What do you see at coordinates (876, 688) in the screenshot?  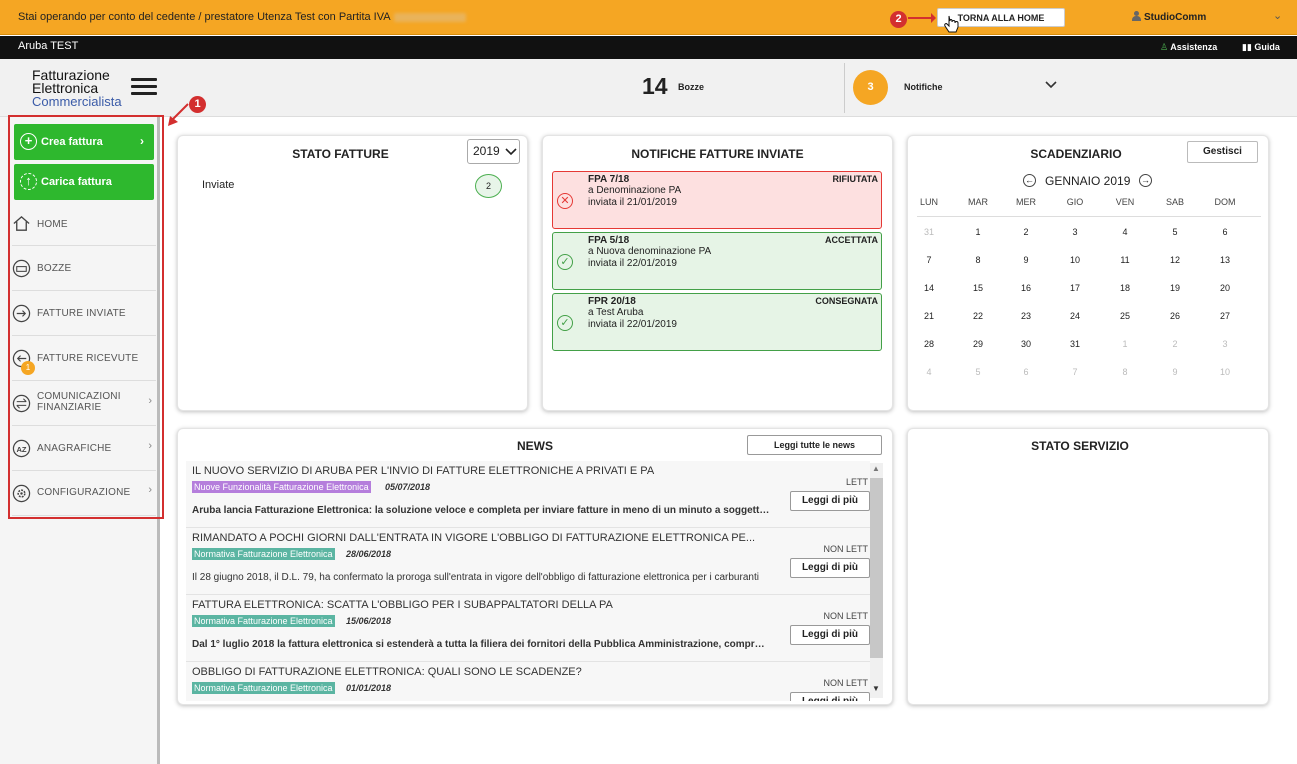 I see `scroll-down-icon: ▼` at bounding box center [876, 688].